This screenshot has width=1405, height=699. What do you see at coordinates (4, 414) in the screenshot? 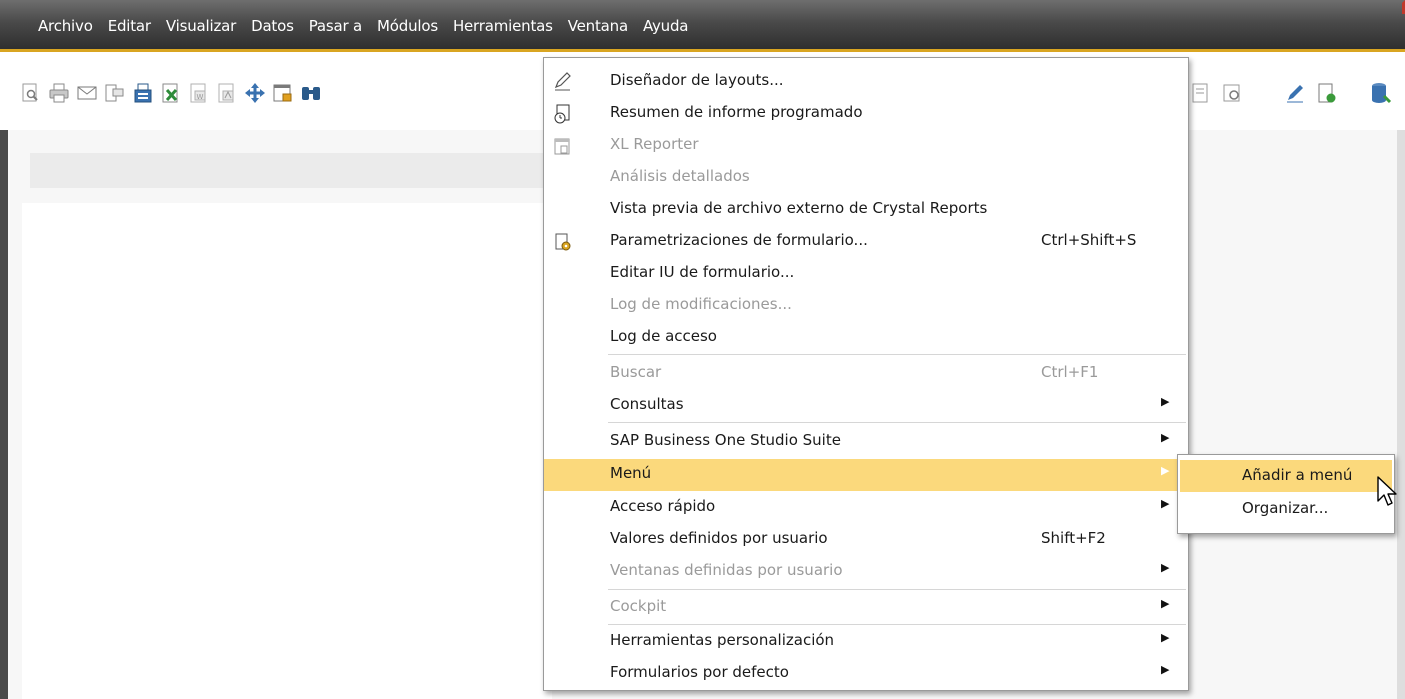
I see `window-border-left` at bounding box center [4, 414].